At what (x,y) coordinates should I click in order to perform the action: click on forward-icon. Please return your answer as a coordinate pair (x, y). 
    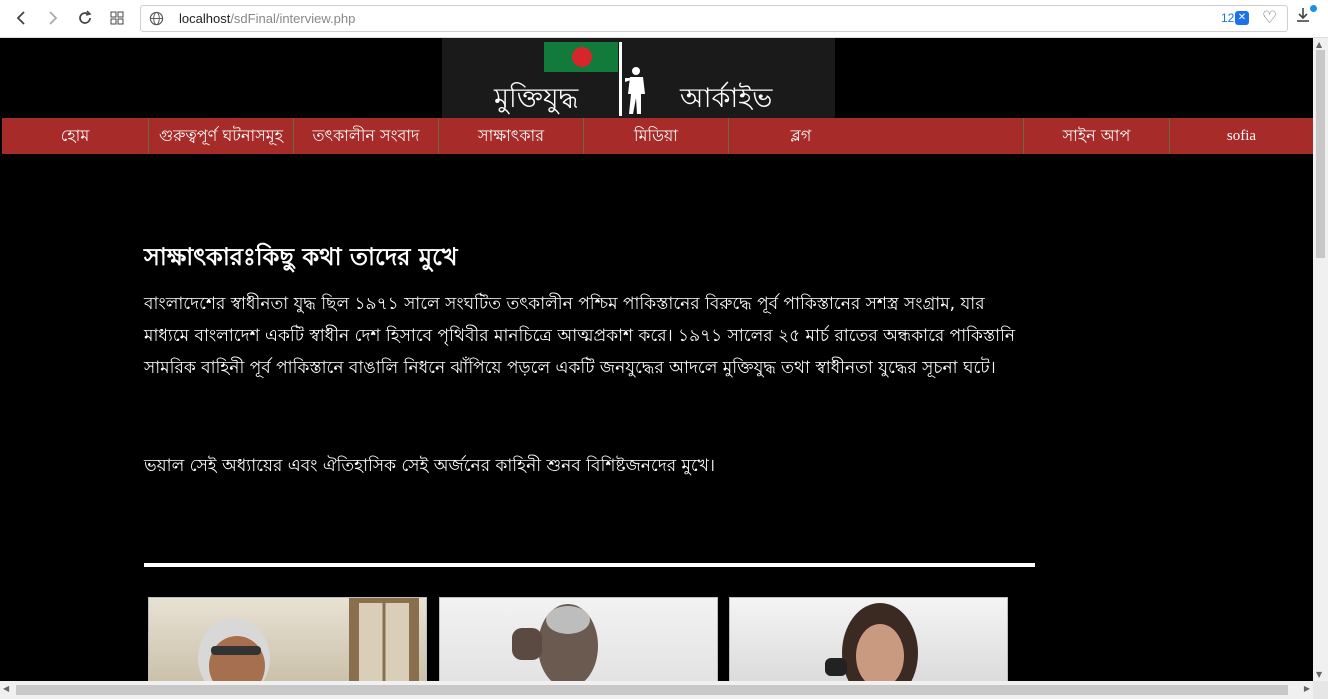
    Looking at the image, I should click on (53, 18).